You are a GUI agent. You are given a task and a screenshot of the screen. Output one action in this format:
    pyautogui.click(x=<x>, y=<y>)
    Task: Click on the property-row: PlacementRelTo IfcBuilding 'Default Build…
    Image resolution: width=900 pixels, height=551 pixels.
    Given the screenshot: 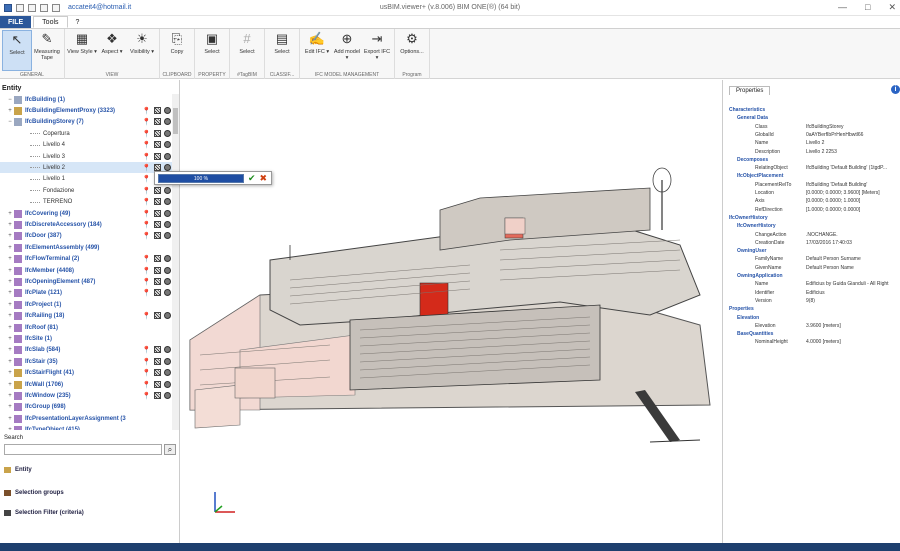 What is the action you would take?
    pyautogui.click(x=811, y=185)
    